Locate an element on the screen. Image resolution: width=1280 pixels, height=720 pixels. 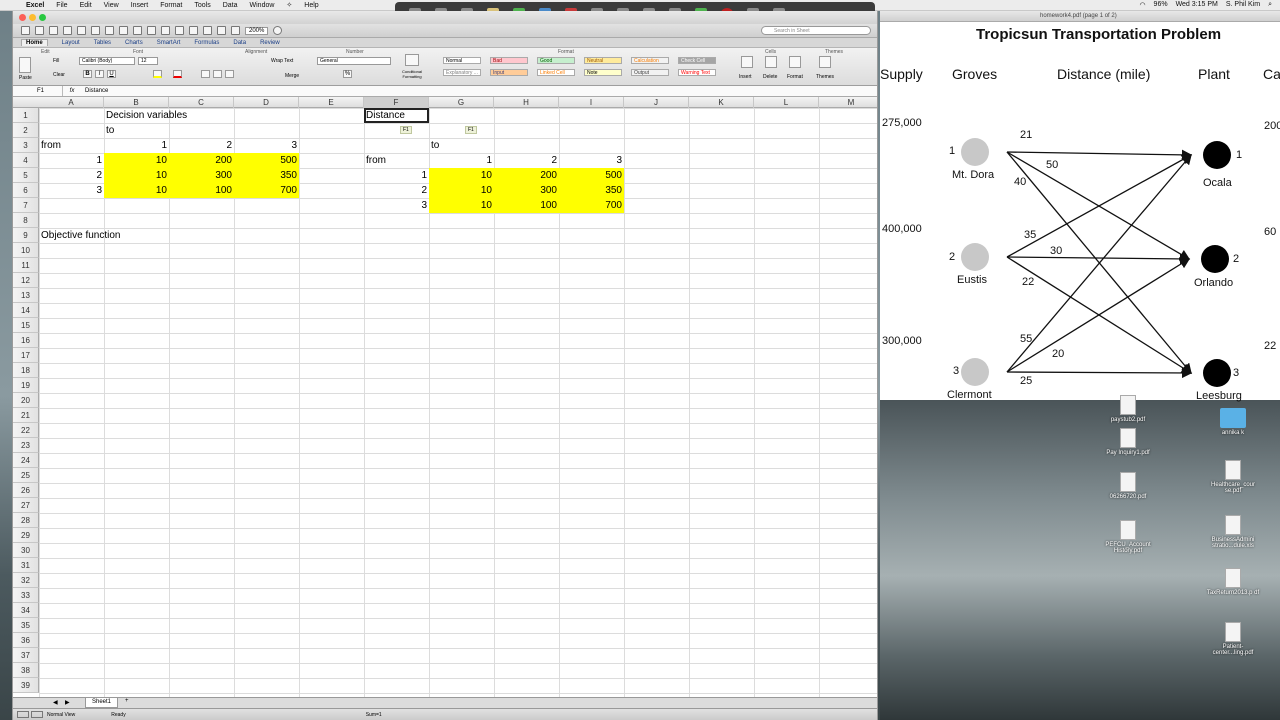
menu-edit: Edit is located at coordinates (86, 5).